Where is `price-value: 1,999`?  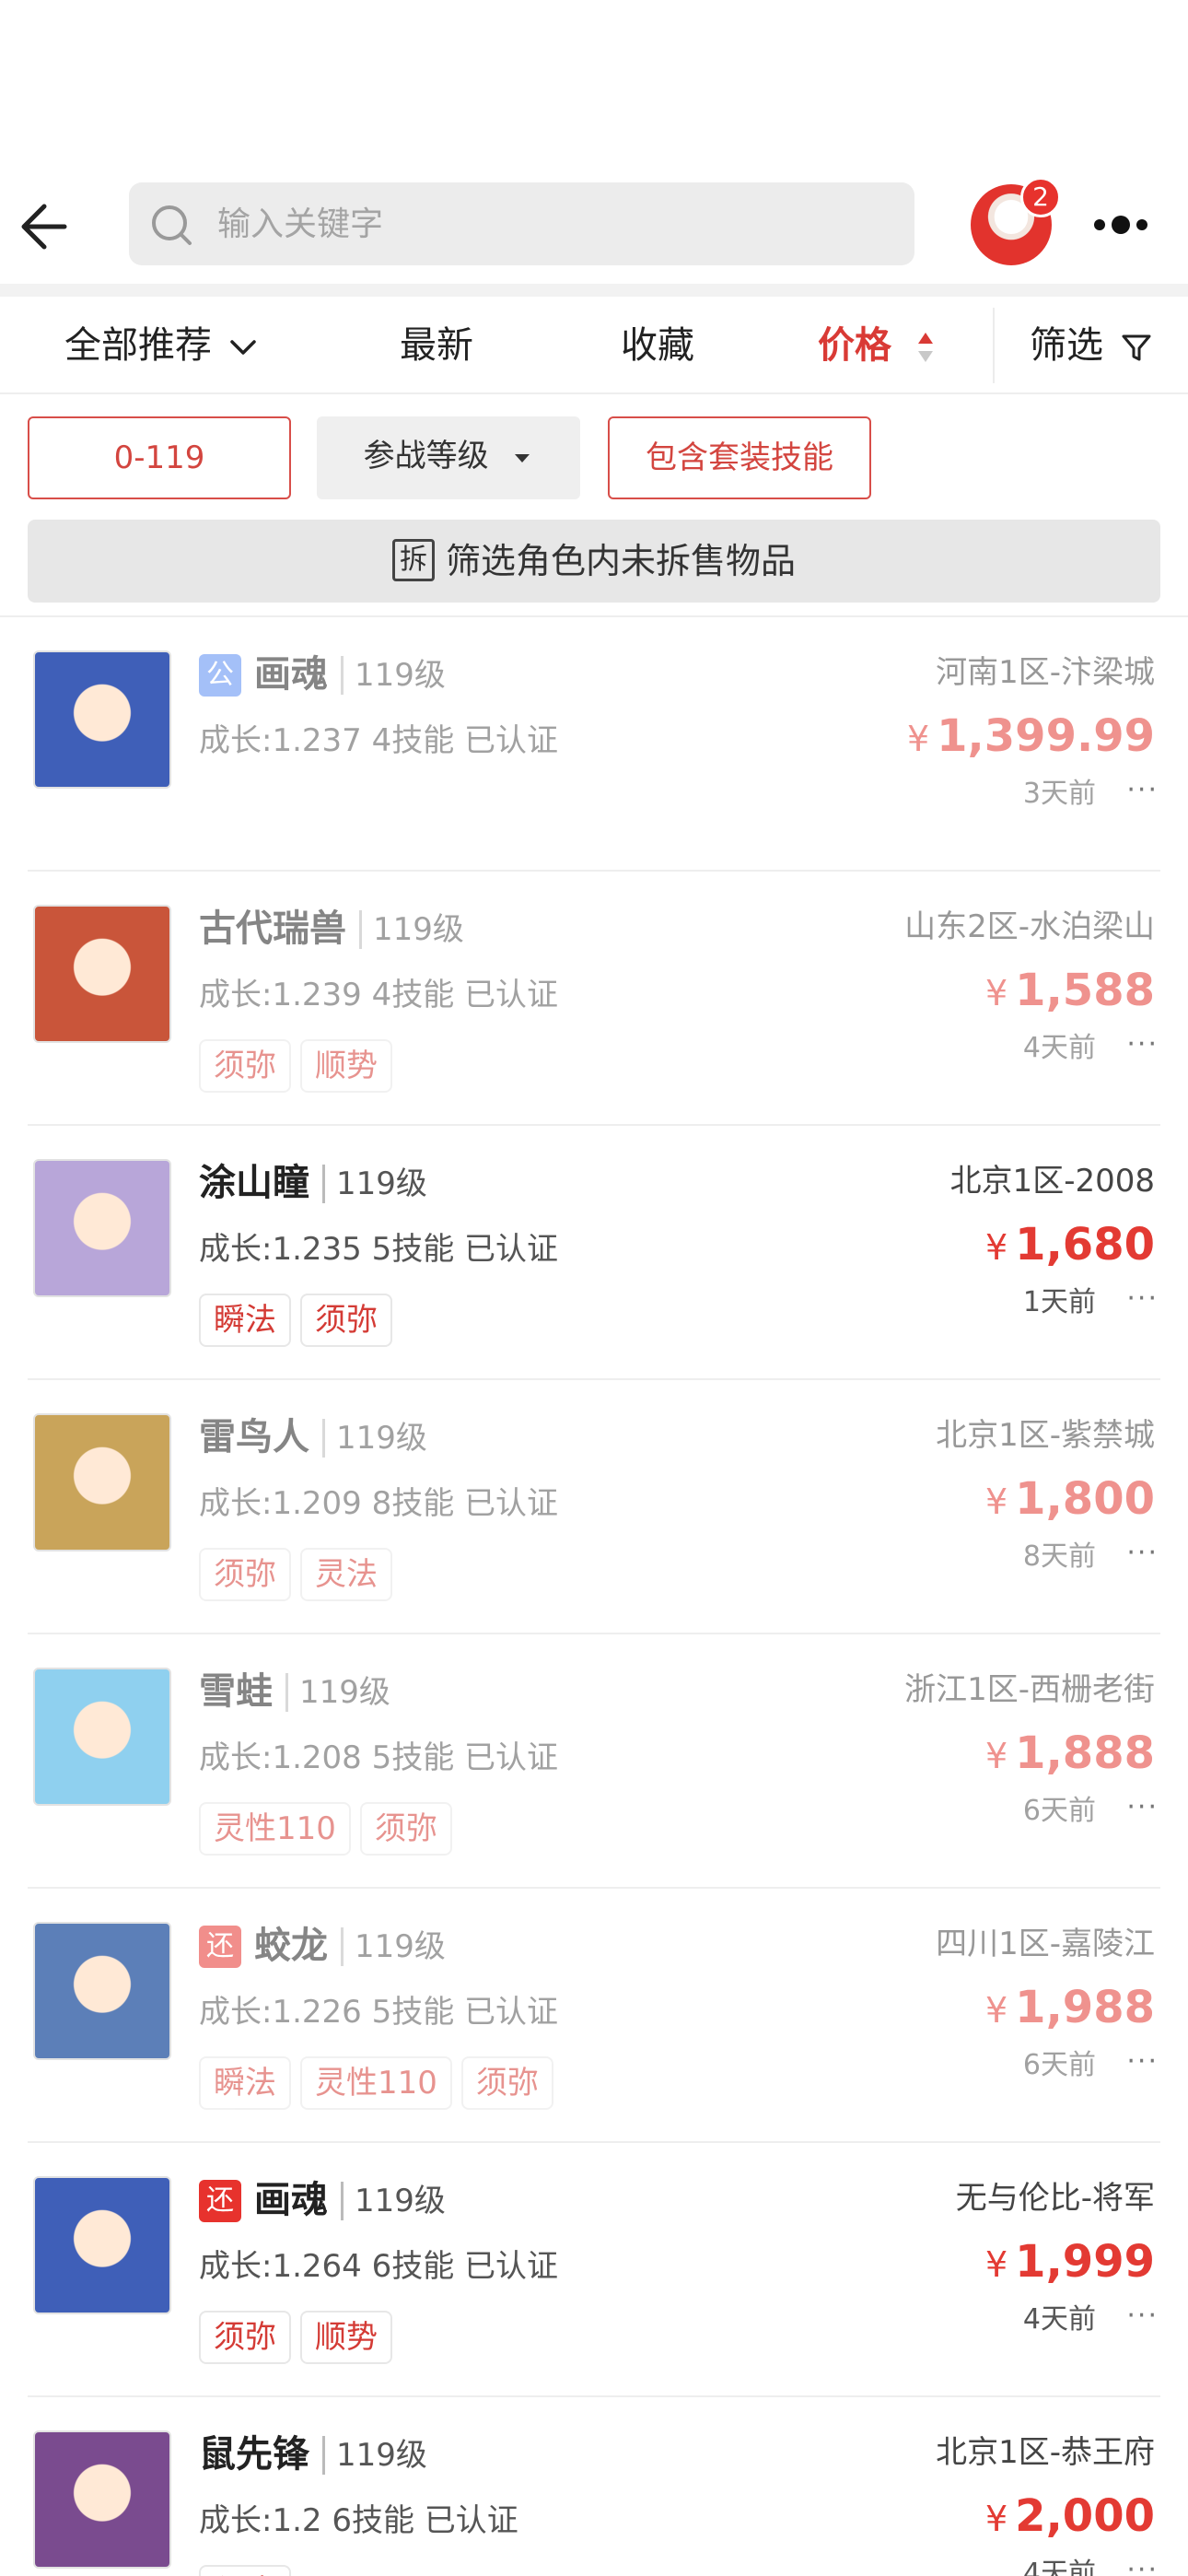
price-value: 1,999 is located at coordinates (1085, 2262).